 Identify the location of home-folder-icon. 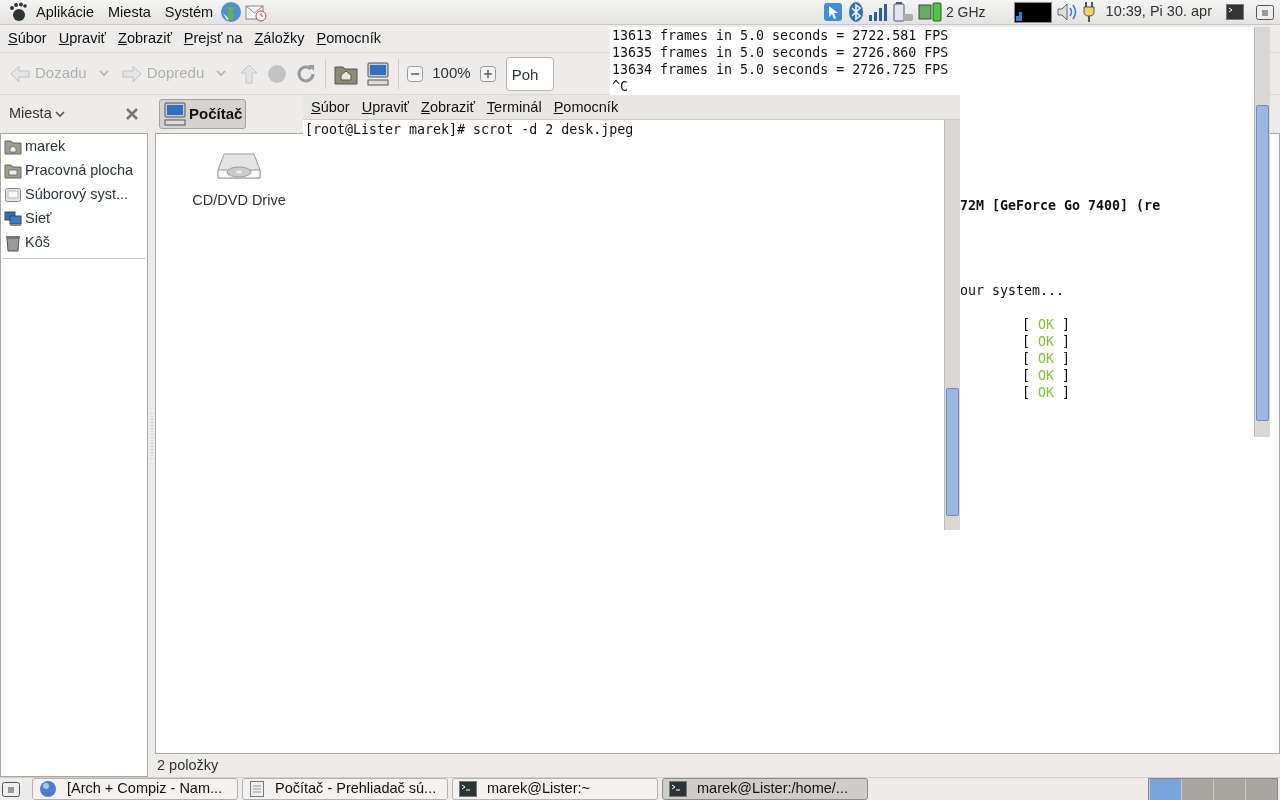
(13, 147).